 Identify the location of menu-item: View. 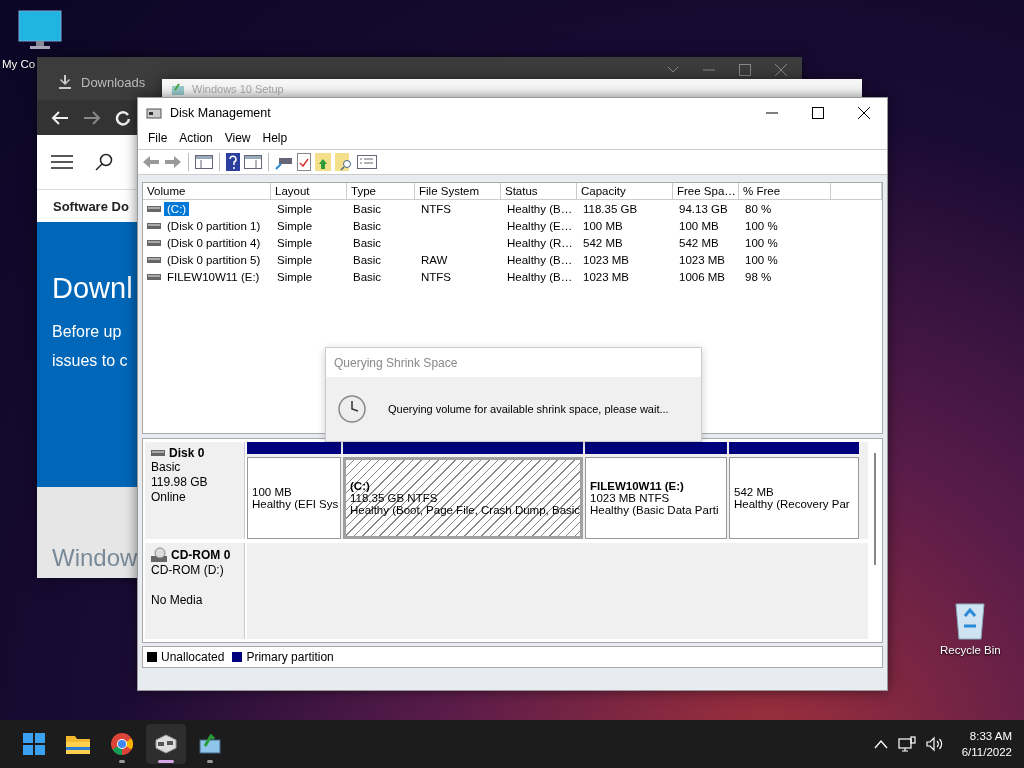
(237, 137).